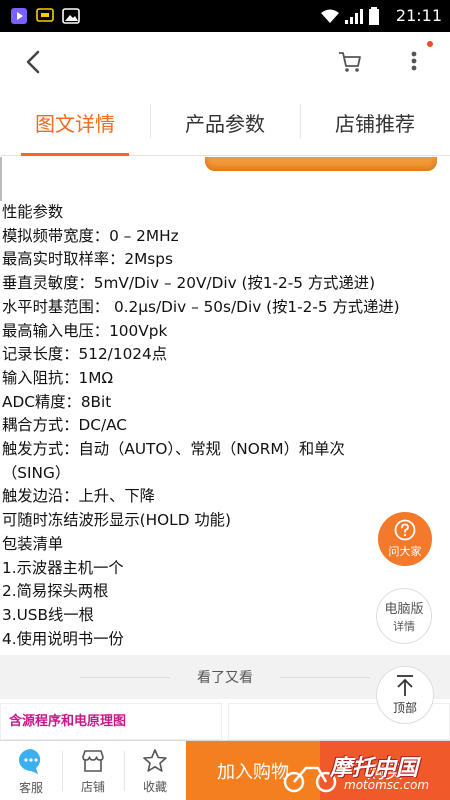  What do you see at coordinates (225, 16) in the screenshot?
I see `status-bar: 21:11` at bounding box center [225, 16].